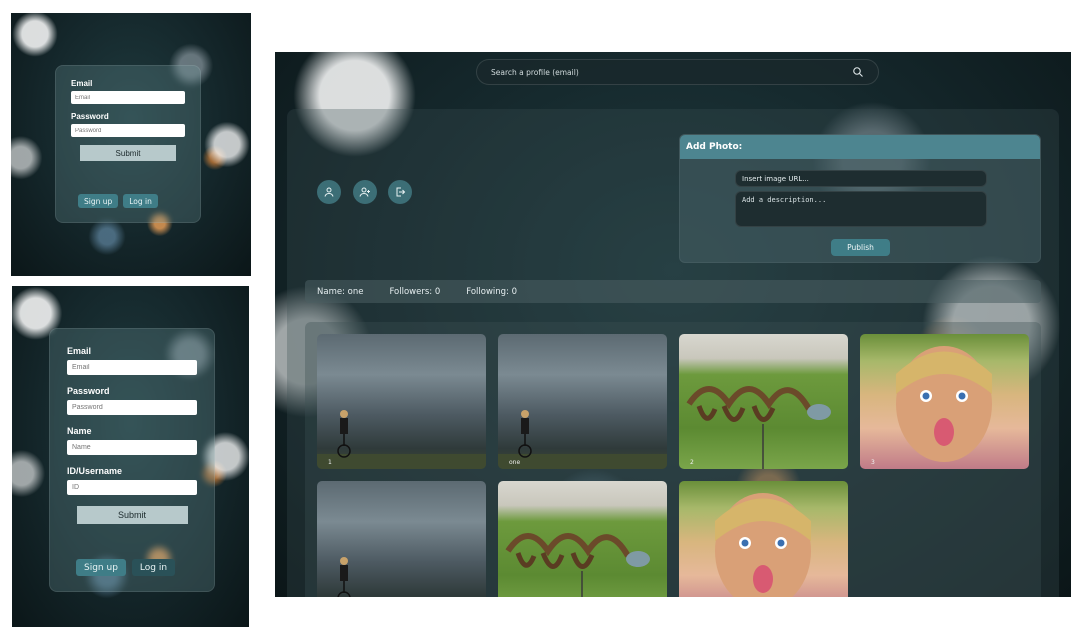  I want to click on user-icon, so click(329, 192).